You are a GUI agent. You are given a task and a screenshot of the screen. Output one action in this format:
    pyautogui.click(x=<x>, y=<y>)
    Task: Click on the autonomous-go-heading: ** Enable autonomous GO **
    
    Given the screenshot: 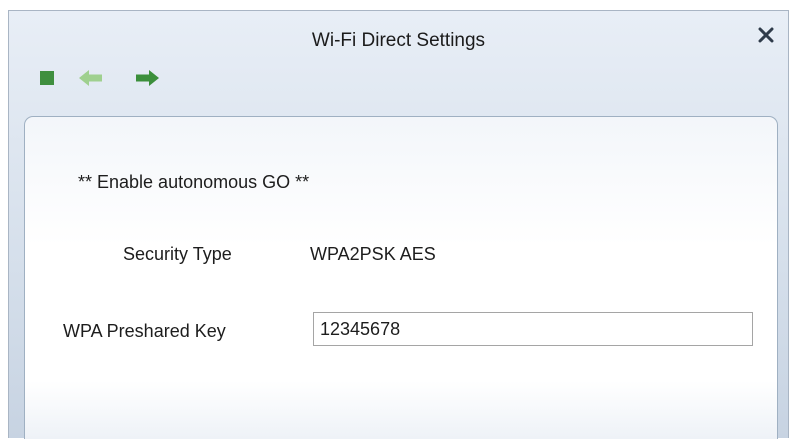 What is the action you would take?
    pyautogui.click(x=194, y=182)
    